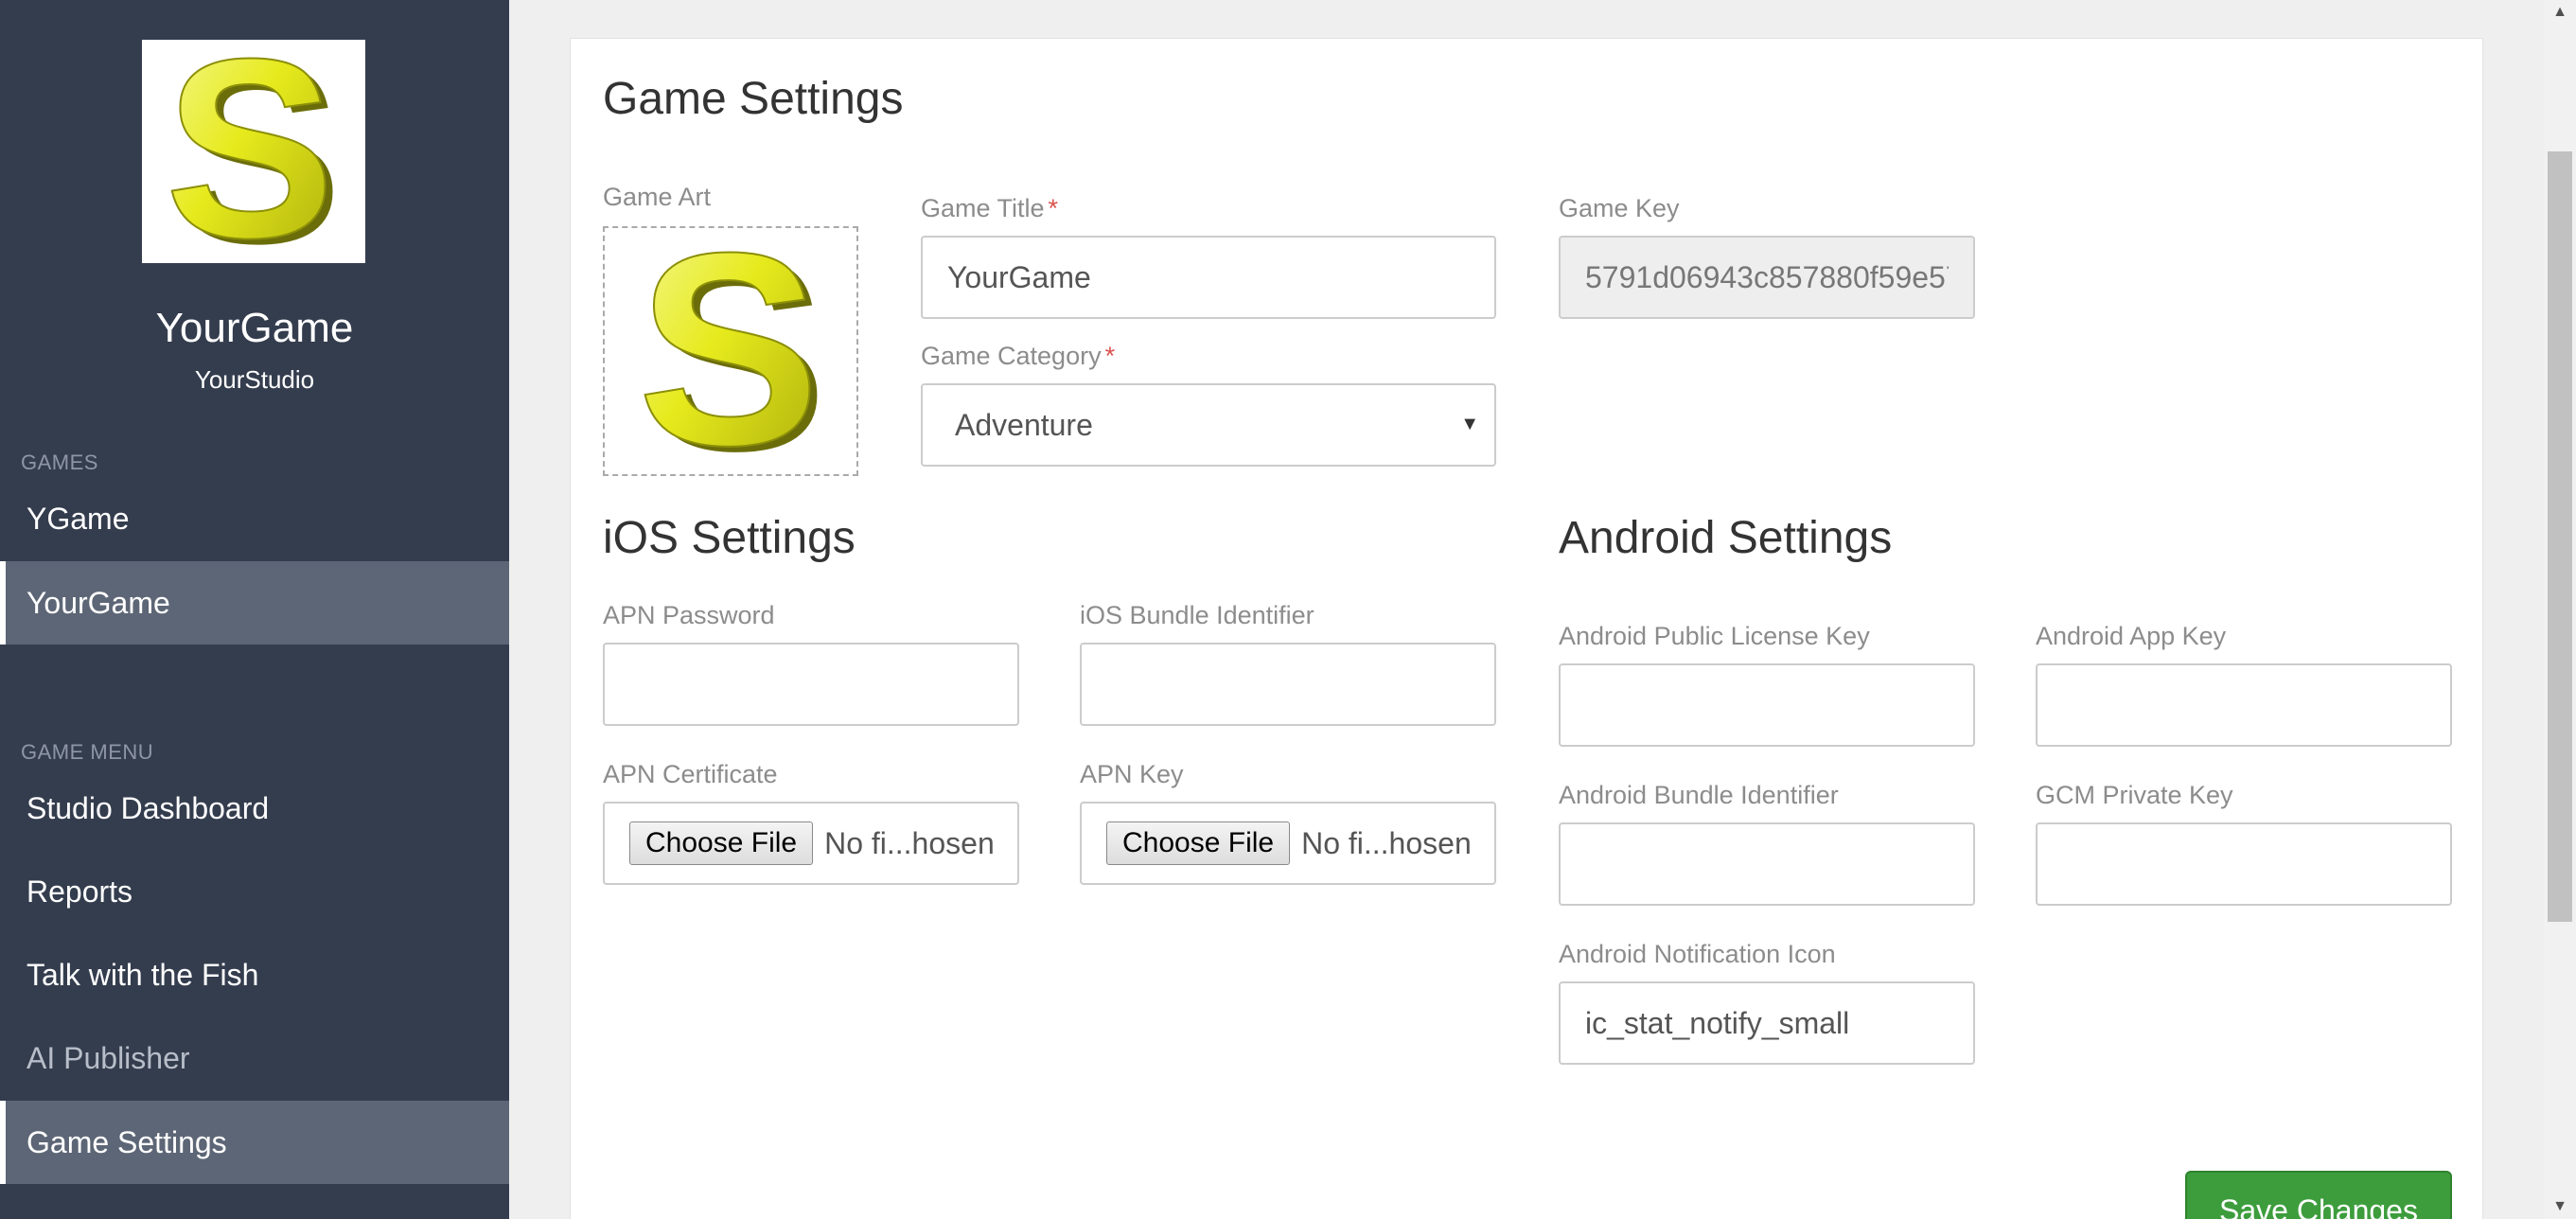 Image resolution: width=2576 pixels, height=1219 pixels. Describe the element at coordinates (254, 518) in the screenshot. I see `sidebar-item-ygame: YGame` at that location.